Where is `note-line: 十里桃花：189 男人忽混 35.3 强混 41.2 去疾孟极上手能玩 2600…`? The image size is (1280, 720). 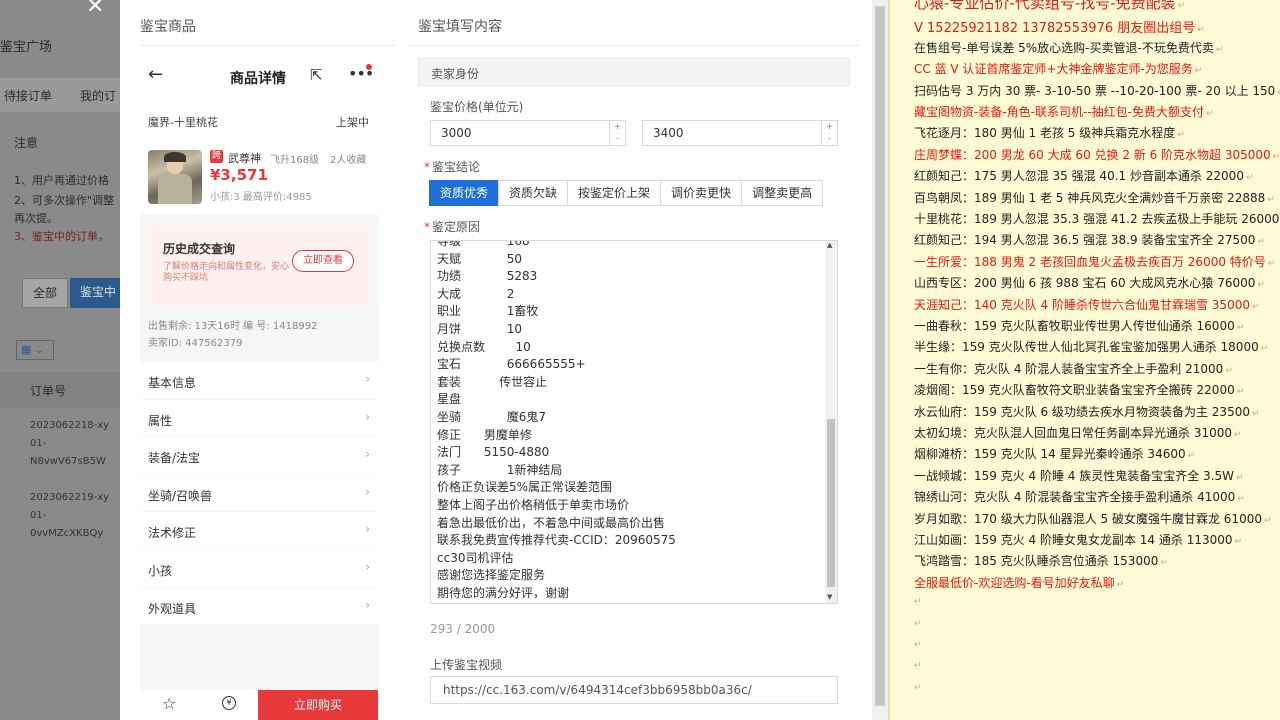 note-line: 十里桃花：189 男人忽混 35.3 强混 41.2 去疾孟极上手能玩 2600… is located at coordinates (1097, 219).